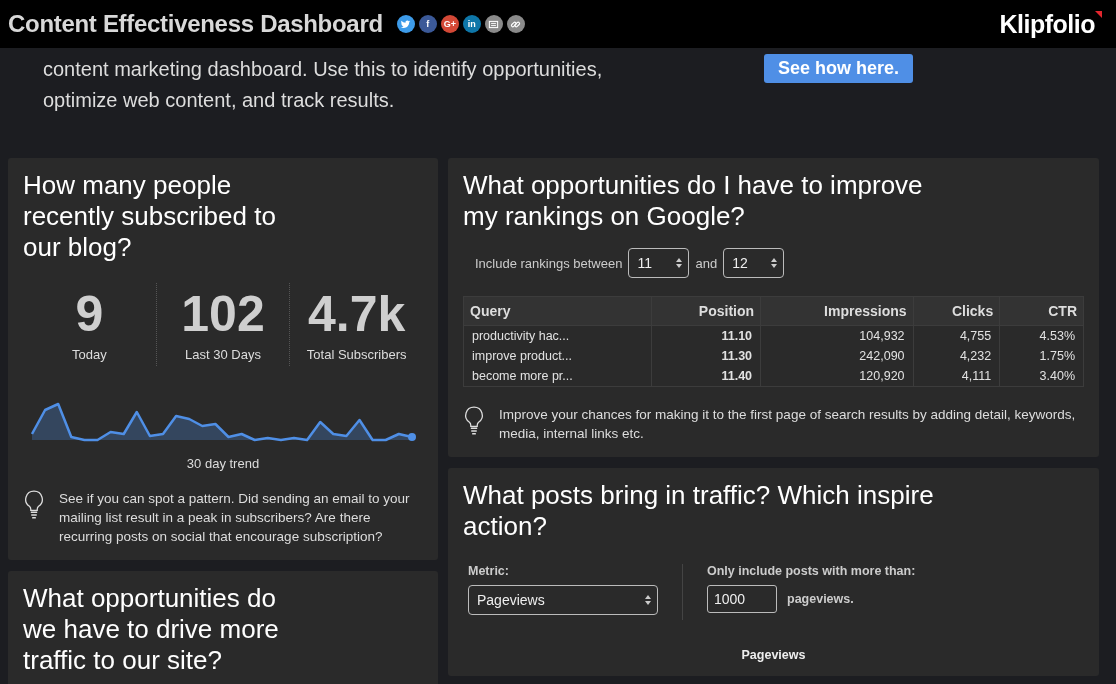 This screenshot has width=1116, height=684. I want to click on dashboard-title: Content Effectiveness Dashboard, so click(195, 24).